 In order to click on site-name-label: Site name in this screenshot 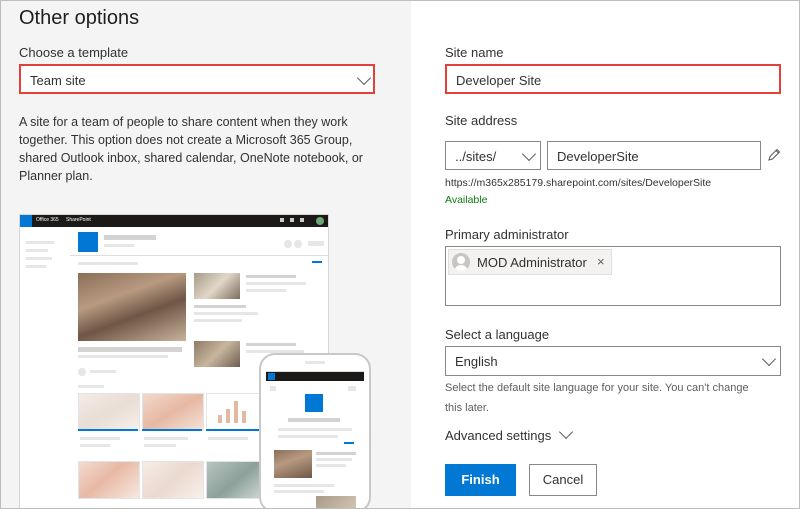, I will do `click(474, 52)`.